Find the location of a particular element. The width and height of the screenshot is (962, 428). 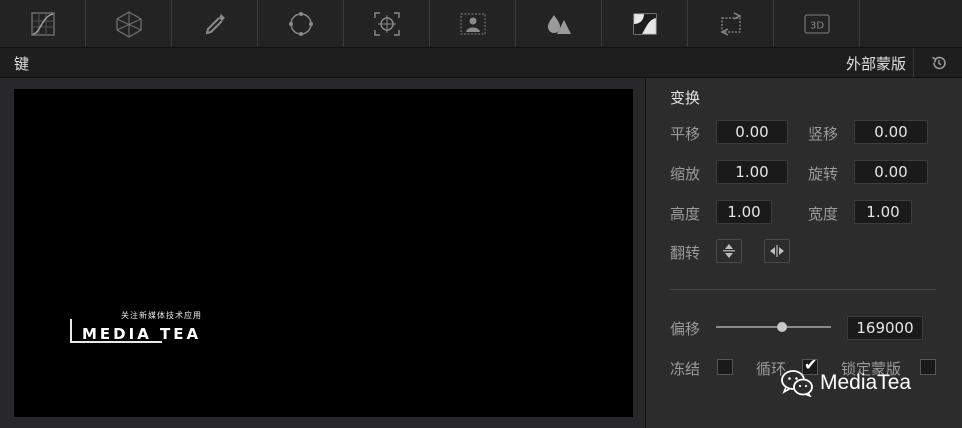

3d-icon-label: 3D is located at coordinates (816, 25).